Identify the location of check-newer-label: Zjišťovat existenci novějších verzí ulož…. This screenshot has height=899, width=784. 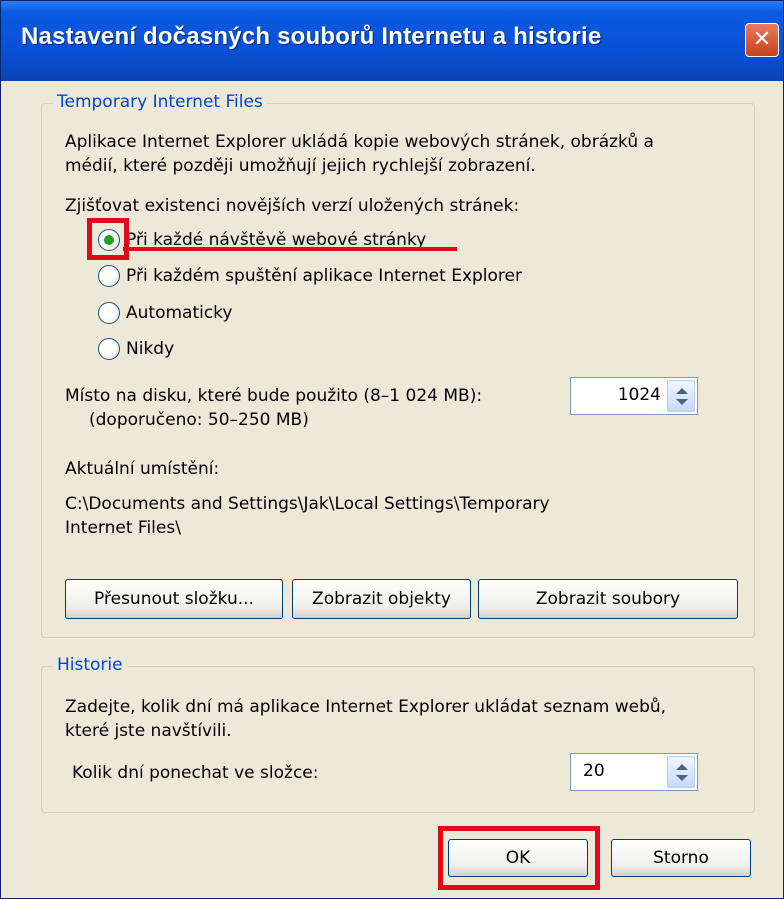
(292, 206).